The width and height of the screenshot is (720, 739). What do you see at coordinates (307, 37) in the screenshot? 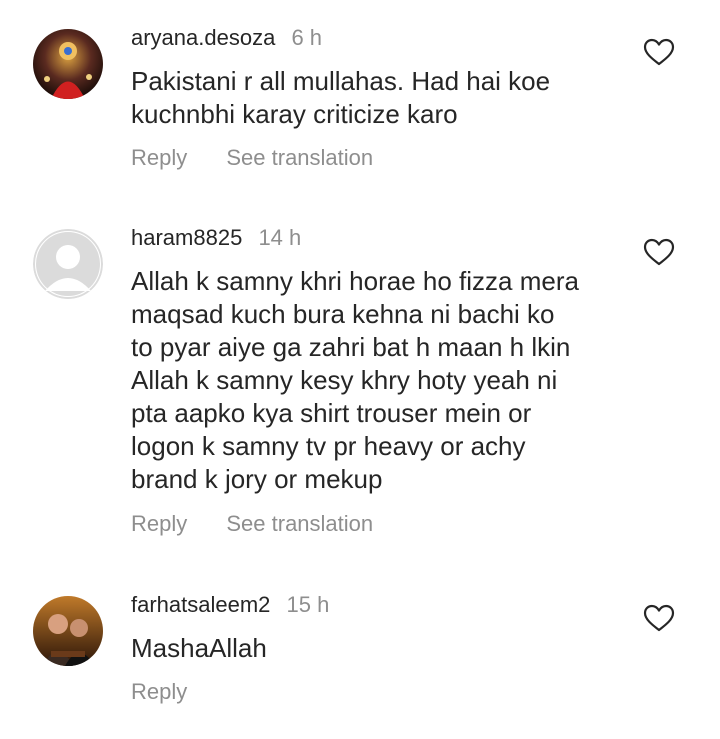
I see `comment-time: 6 h` at bounding box center [307, 37].